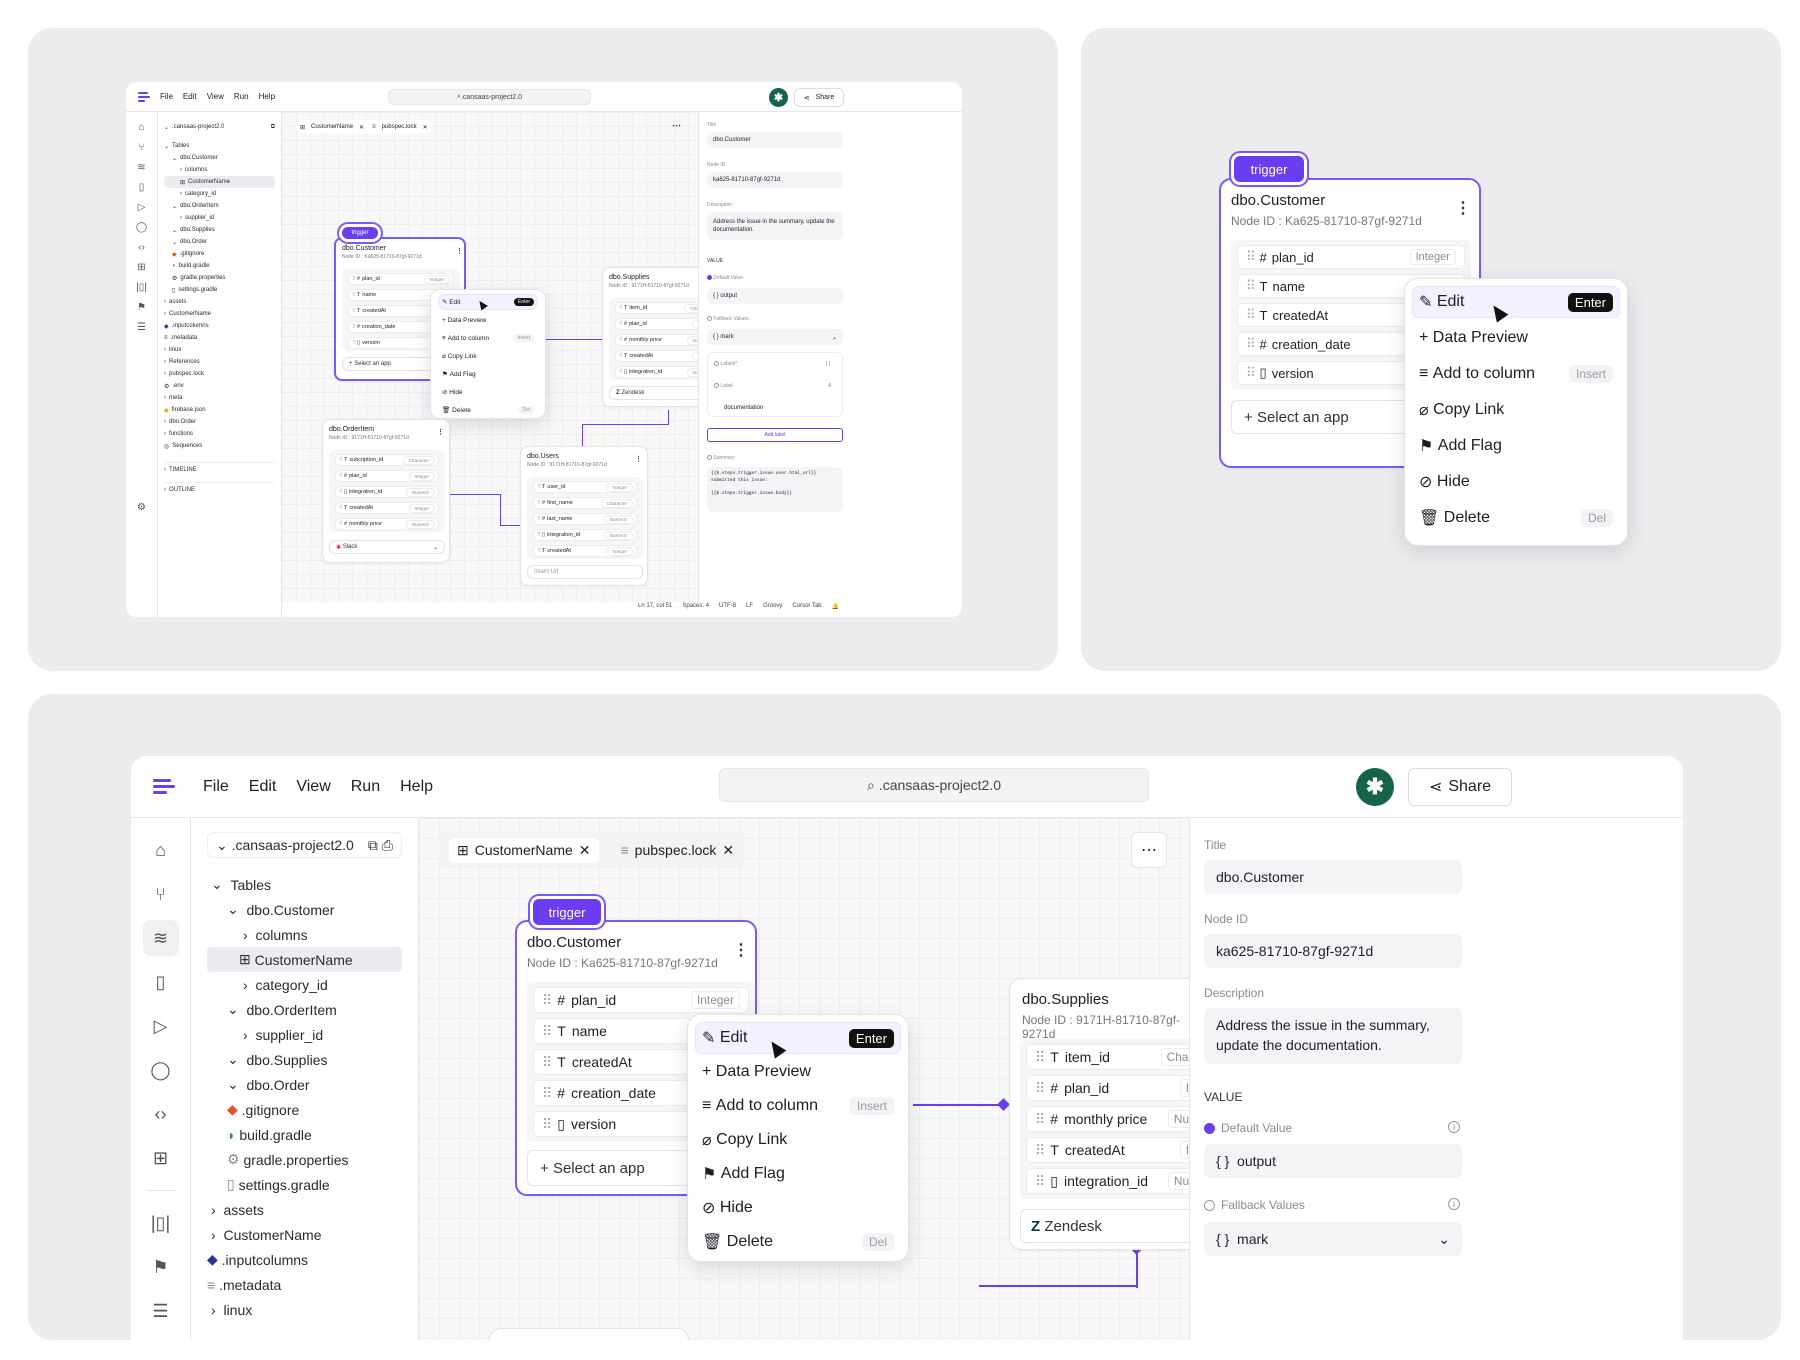 Image resolution: width=1800 pixels, height=1360 pixels. I want to click on menu-view: View, so click(215, 96).